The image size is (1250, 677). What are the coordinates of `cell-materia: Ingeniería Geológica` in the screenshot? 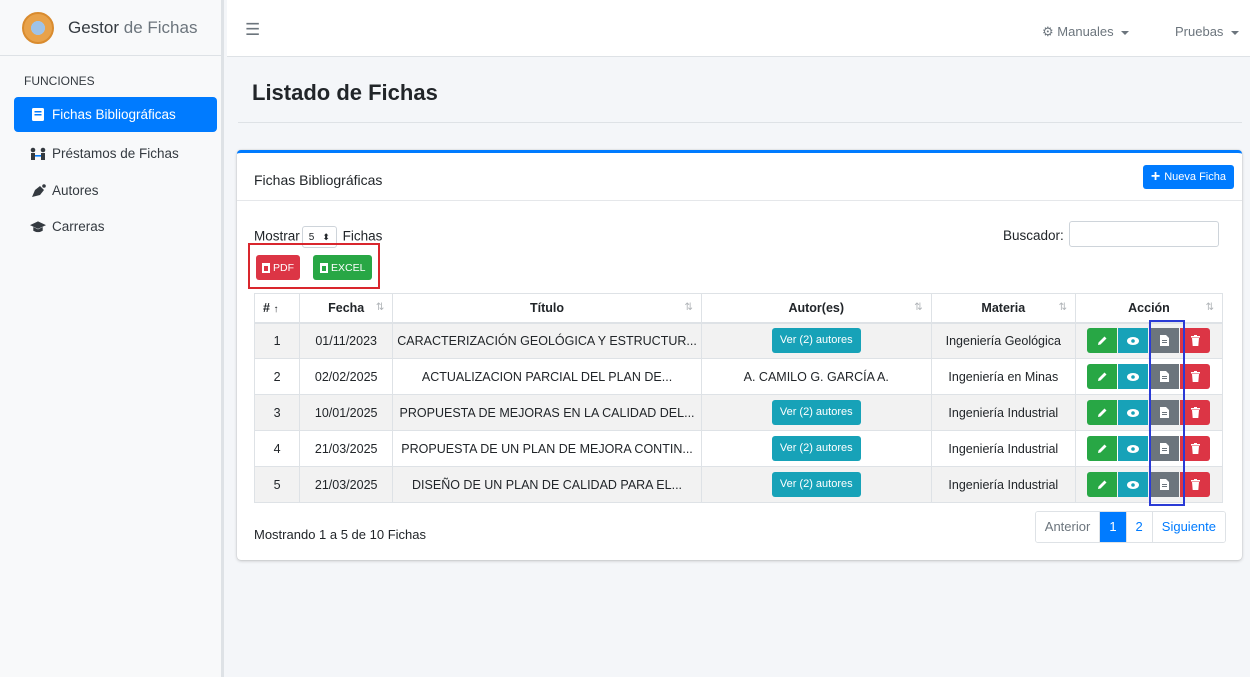 It's located at (1003, 340).